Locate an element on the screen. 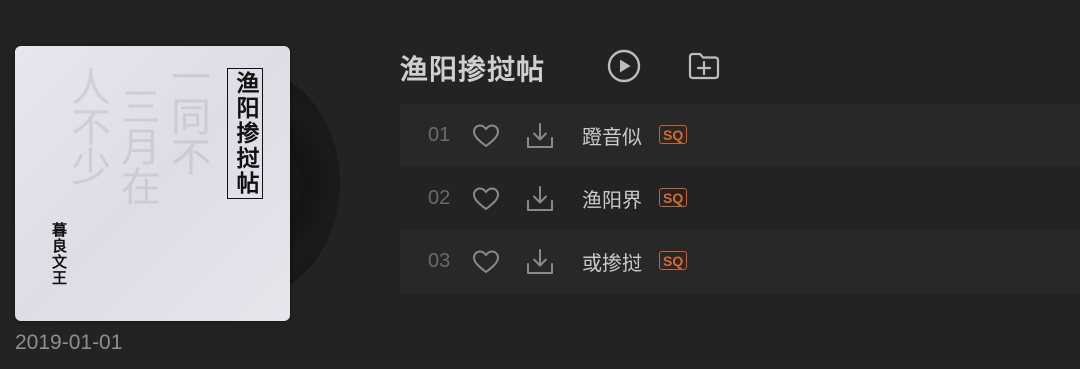  track-number: 03 is located at coordinates (439, 261).